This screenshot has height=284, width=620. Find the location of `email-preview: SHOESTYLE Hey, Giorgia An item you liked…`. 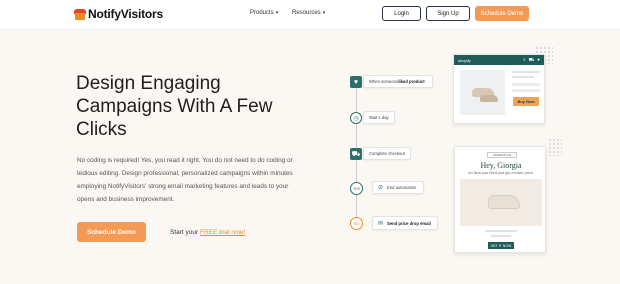

email-preview: SHOESTYLE Hey, Giorgia An item you liked… is located at coordinates (500, 199).